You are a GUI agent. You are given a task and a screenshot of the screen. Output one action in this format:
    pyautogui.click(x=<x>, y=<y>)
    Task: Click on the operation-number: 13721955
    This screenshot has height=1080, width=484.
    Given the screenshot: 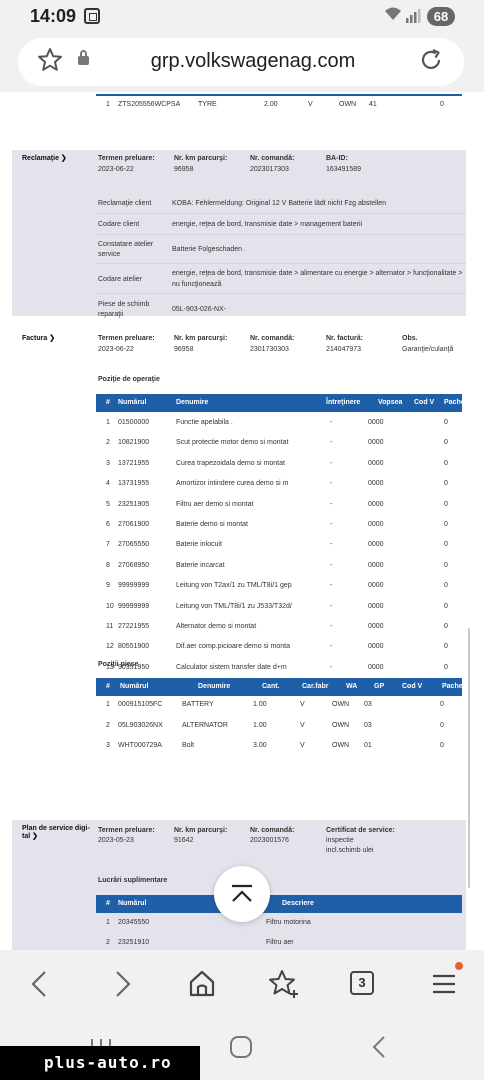 What is the action you would take?
    pyautogui.click(x=134, y=463)
    